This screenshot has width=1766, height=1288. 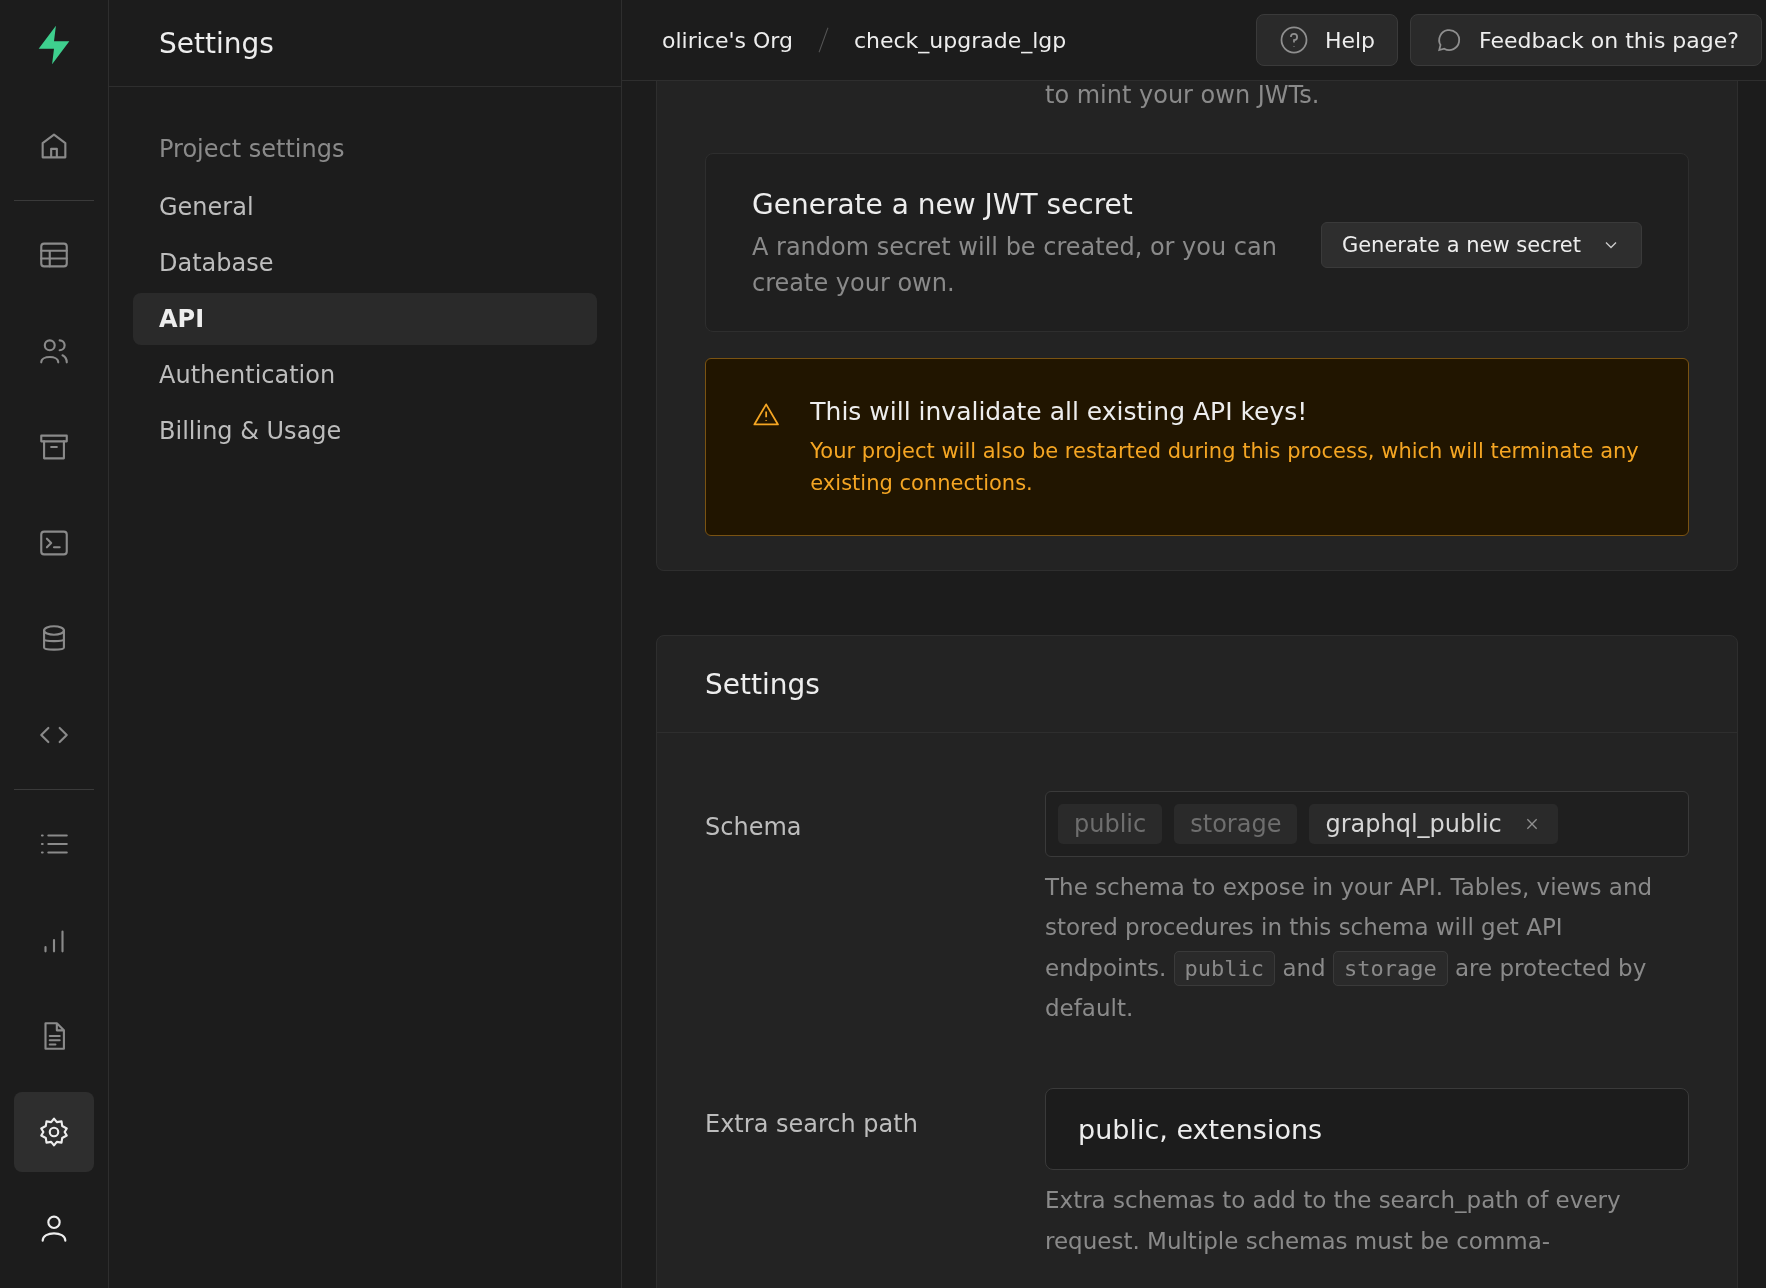 I want to click on sidebar-item: Database, so click(x=365, y=263).